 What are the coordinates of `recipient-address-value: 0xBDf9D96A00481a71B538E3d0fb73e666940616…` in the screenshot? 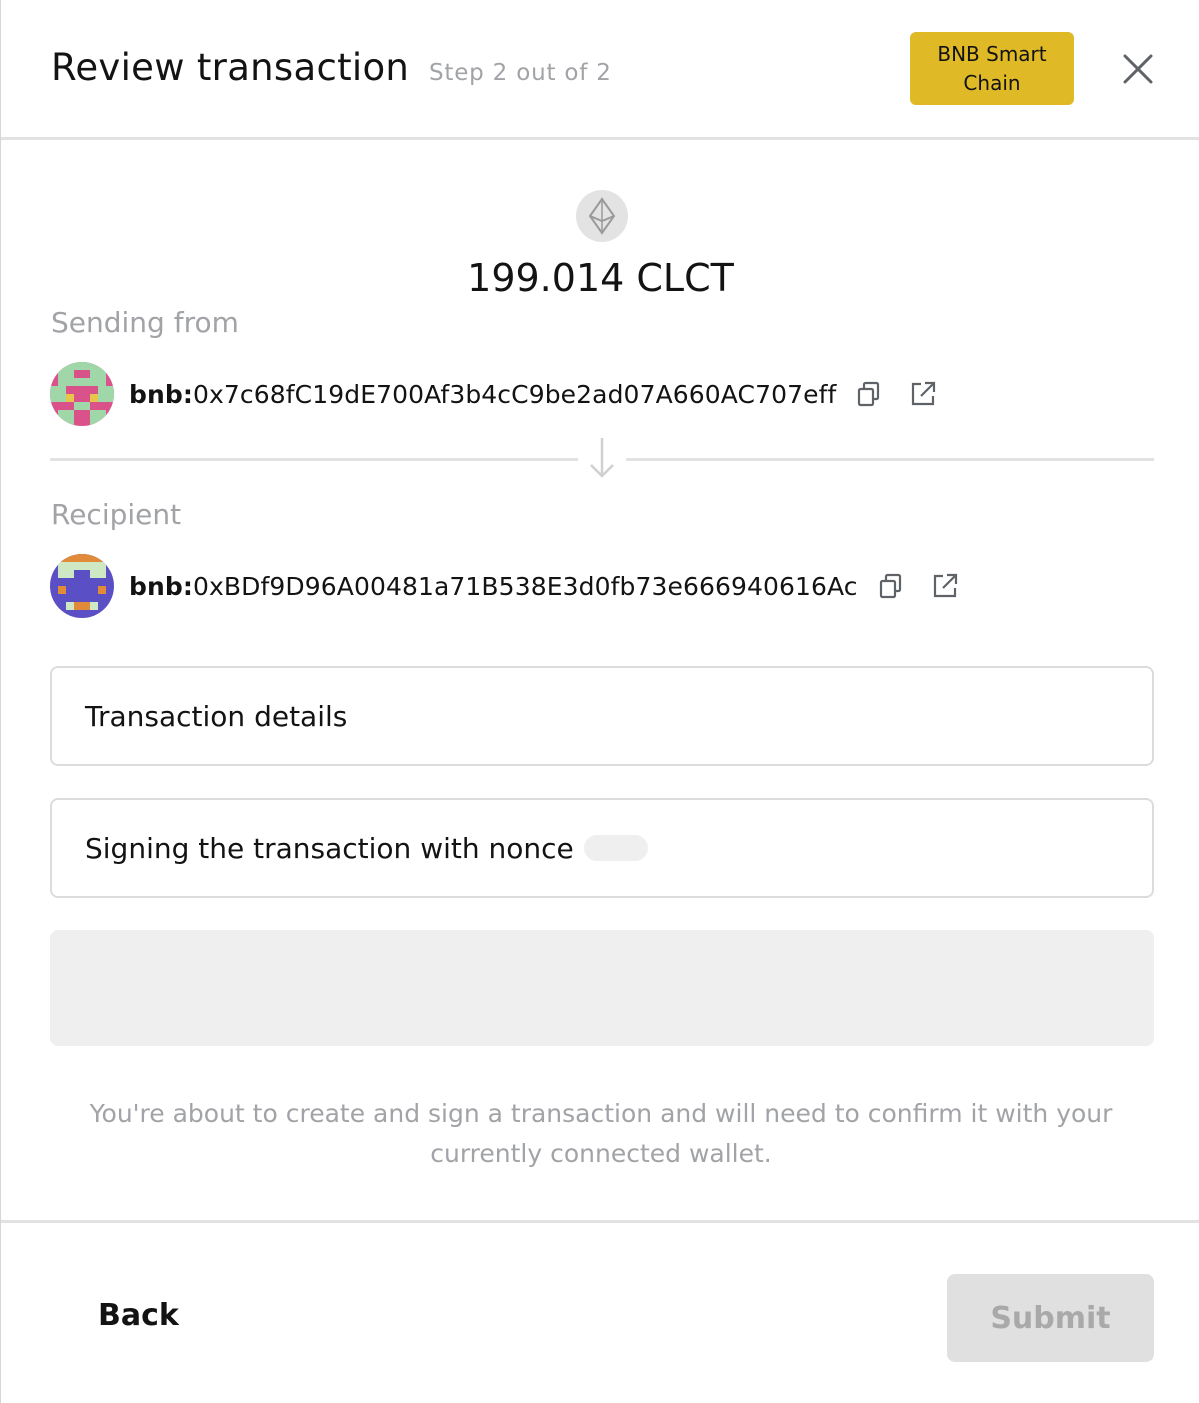 It's located at (525, 586).